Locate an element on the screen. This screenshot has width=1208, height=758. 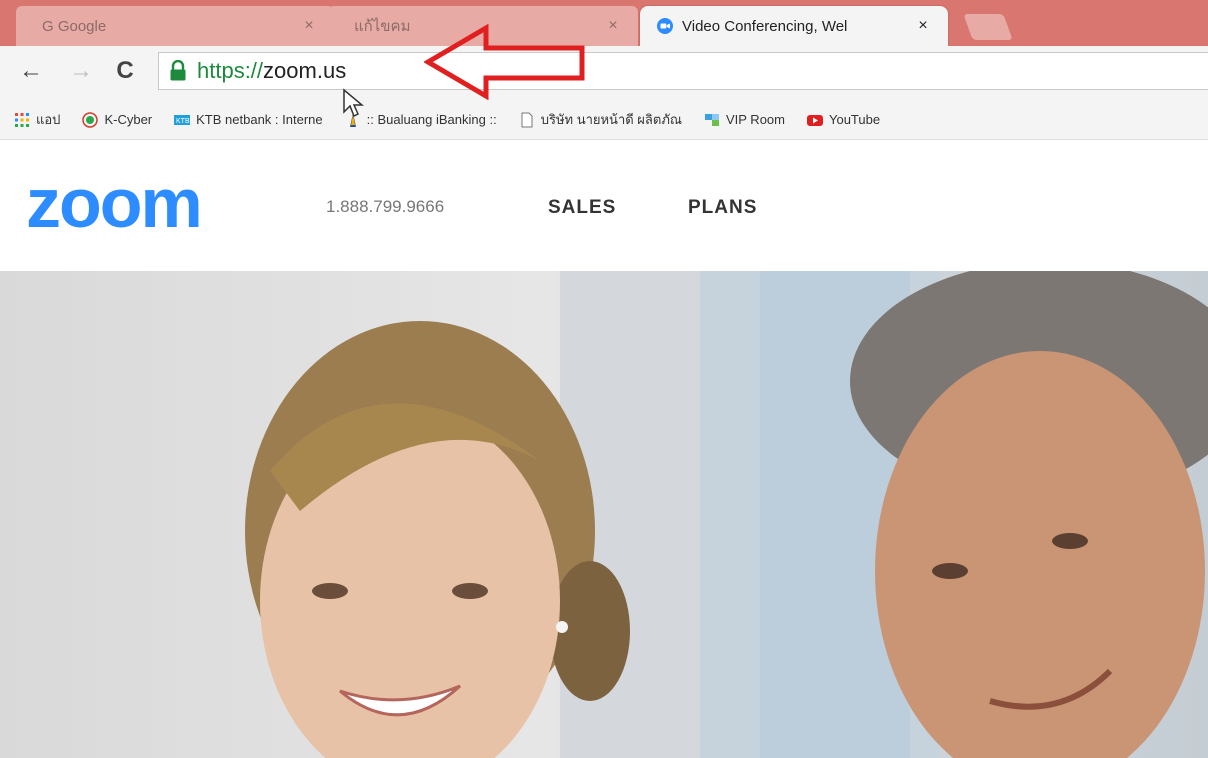
apps-grid-icon is located at coordinates (22, 119).